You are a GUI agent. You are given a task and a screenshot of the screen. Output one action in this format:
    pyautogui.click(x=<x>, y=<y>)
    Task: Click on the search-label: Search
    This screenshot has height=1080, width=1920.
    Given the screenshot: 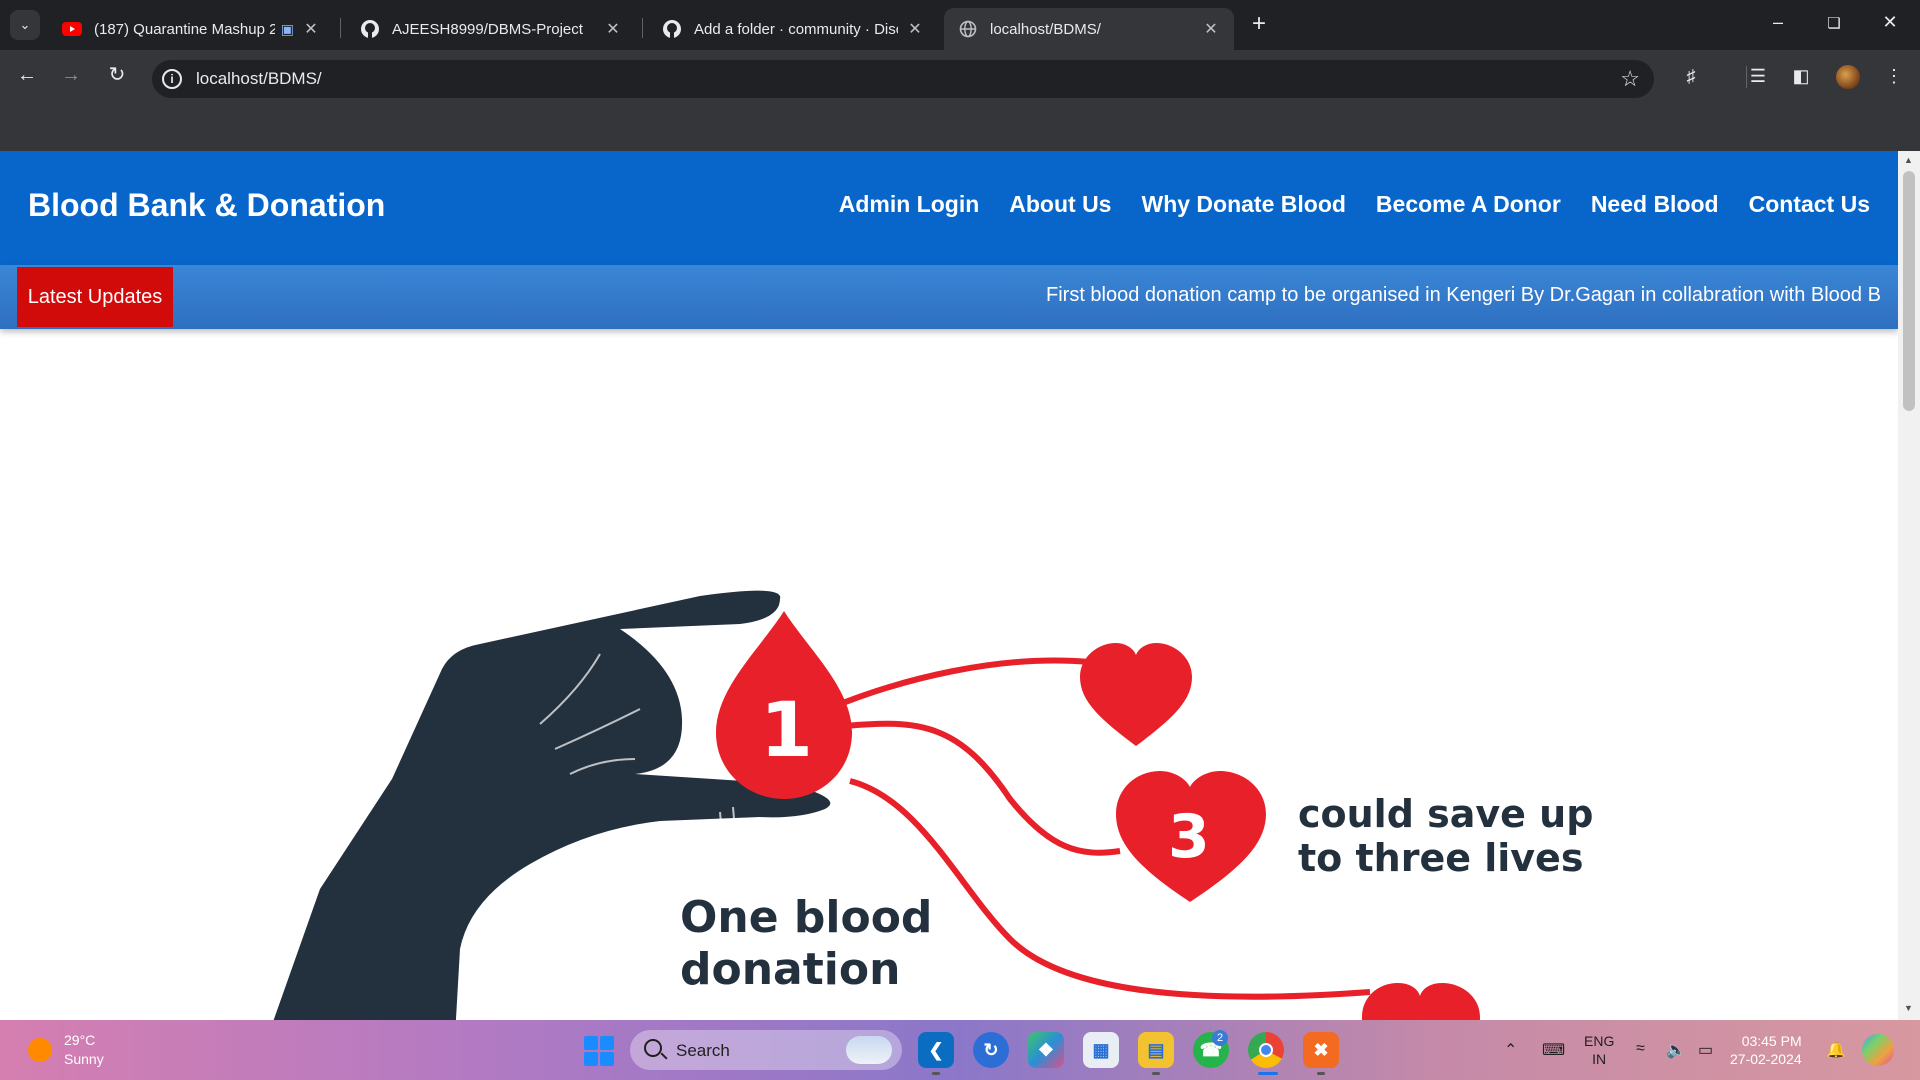 What is the action you would take?
    pyautogui.click(x=703, y=1050)
    